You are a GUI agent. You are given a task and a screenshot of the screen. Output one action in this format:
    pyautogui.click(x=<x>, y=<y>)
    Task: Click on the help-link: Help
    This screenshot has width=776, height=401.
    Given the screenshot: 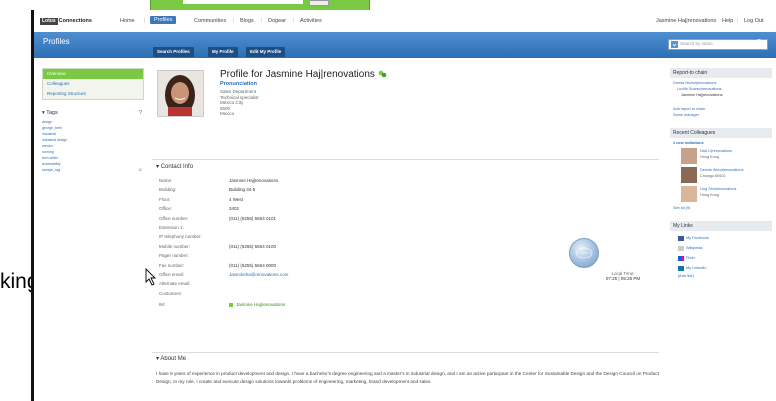 What is the action you would take?
    pyautogui.click(x=727, y=21)
    